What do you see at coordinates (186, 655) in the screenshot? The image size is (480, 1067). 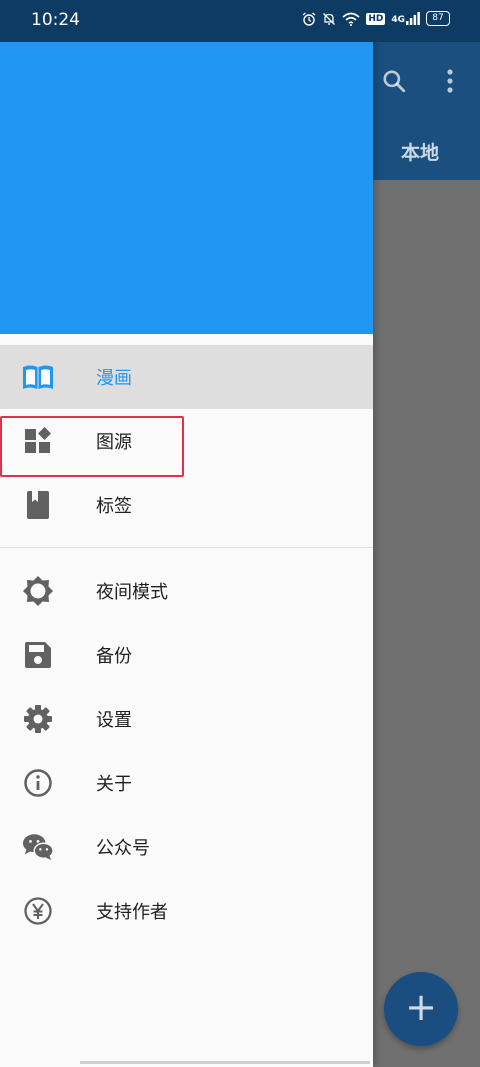 I see `drawer-item-backup: 备份` at bounding box center [186, 655].